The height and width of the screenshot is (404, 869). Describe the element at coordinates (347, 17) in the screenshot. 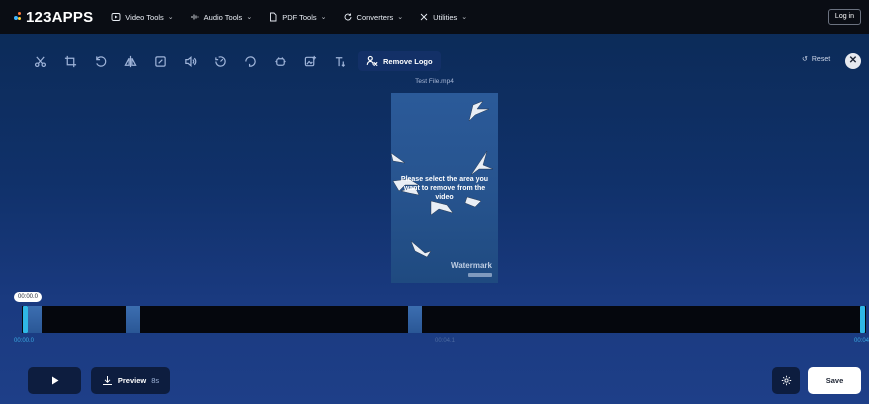

I see `refresh-icon` at that location.